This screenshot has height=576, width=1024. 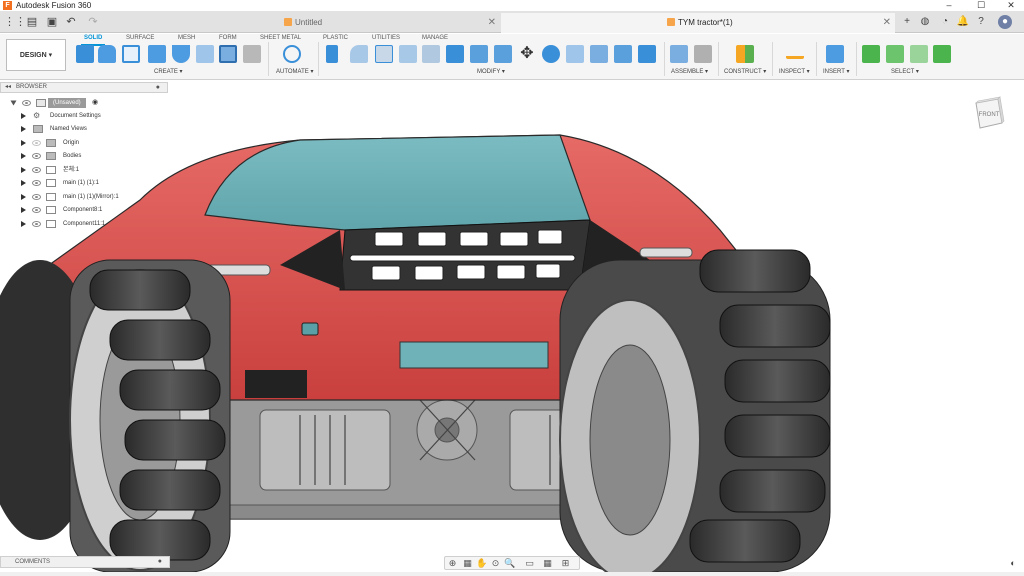 I want to click on file-menu-icon: ▤, so click(x=32, y=22).